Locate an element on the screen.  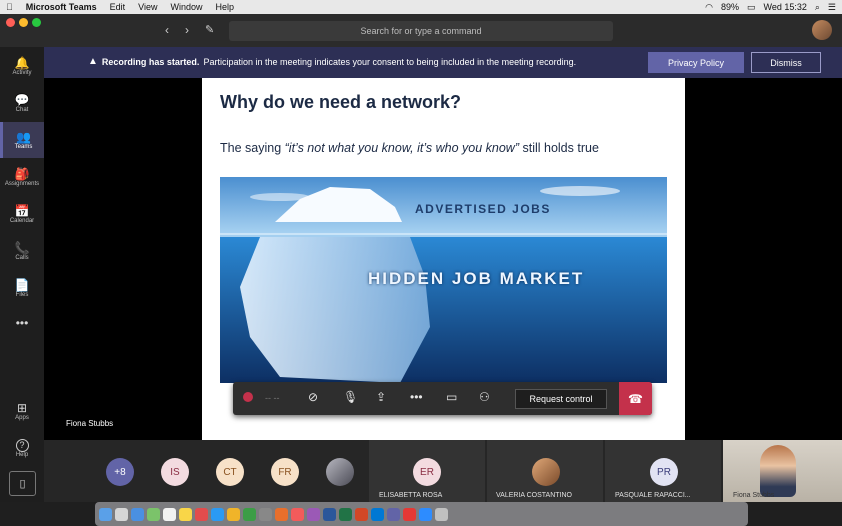
rail-help: ? Help is located at coordinates (22, 448).